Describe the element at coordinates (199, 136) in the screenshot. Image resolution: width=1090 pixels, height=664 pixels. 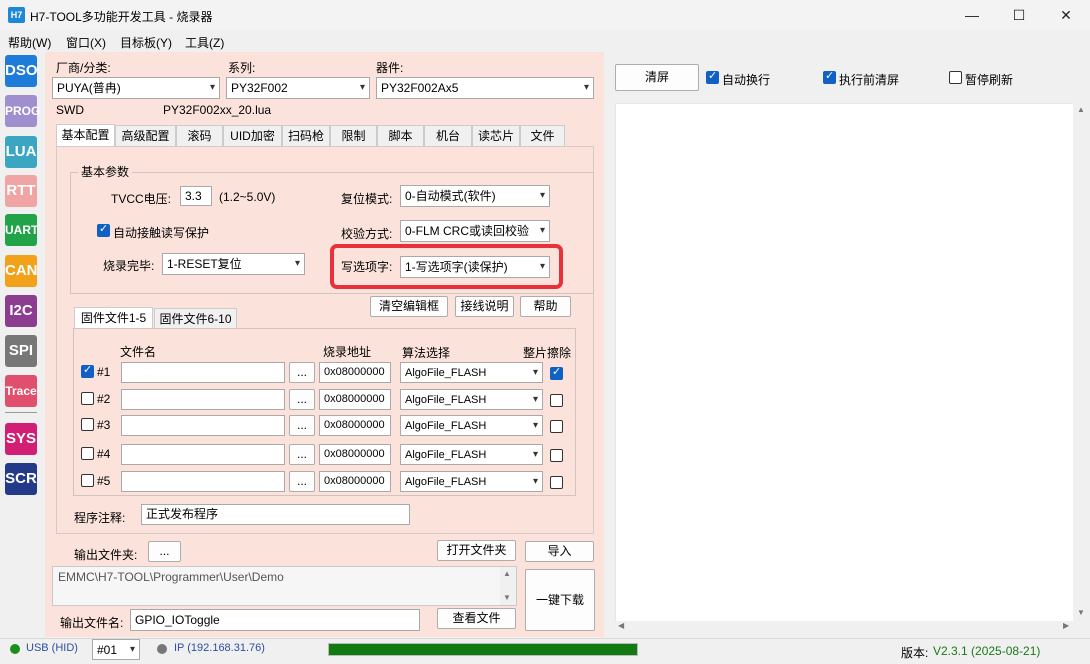
I see `tab-2: 滚码` at that location.